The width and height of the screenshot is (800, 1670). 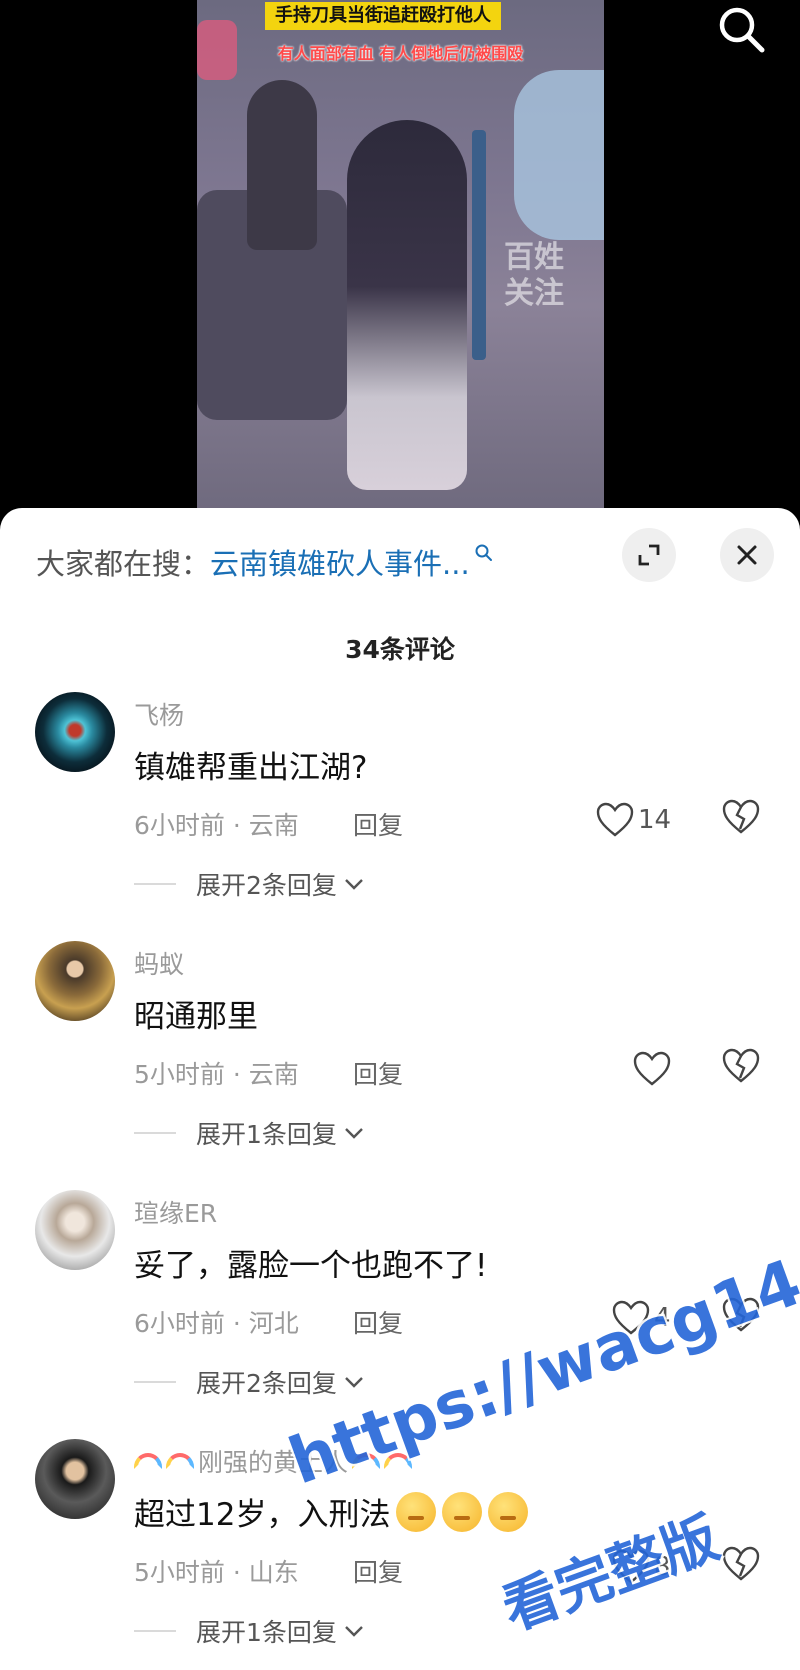 What do you see at coordinates (251, 768) in the screenshot?
I see `comment-text: 镇雄帮重出江湖?` at bounding box center [251, 768].